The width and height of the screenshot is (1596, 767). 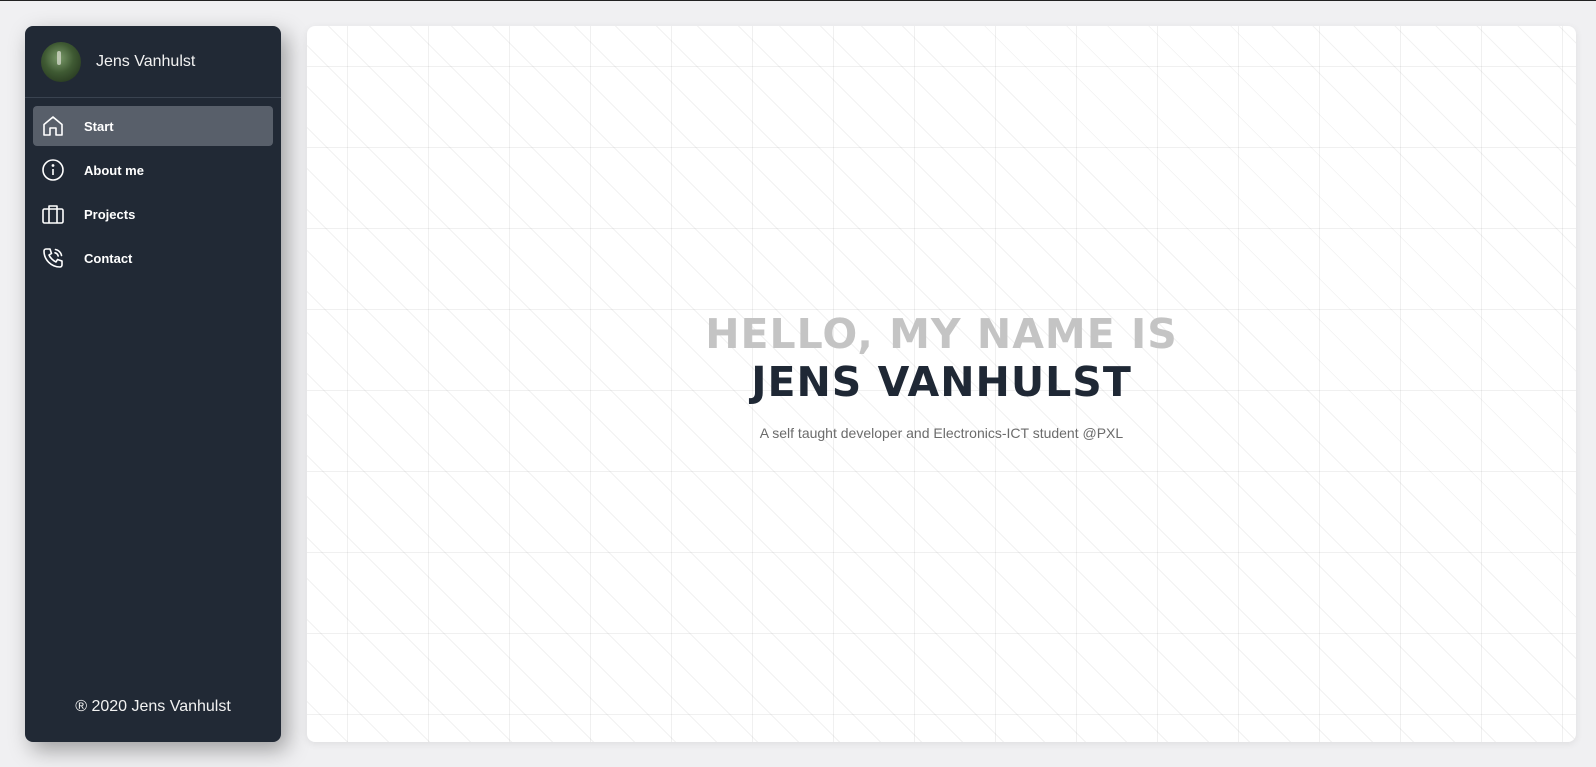 What do you see at coordinates (114, 170) in the screenshot?
I see `sidebar-item-label: About me` at bounding box center [114, 170].